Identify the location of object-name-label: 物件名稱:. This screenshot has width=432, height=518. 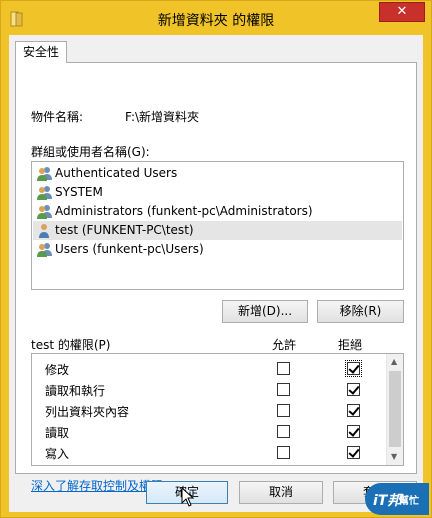
(57, 117).